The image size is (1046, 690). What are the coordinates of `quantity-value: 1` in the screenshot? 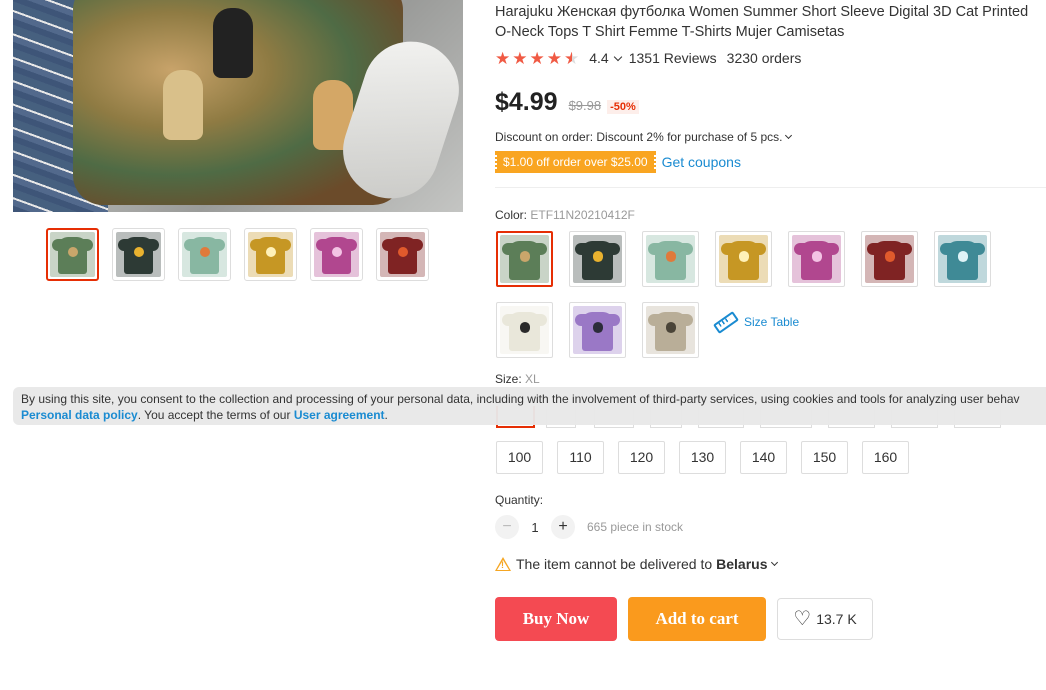 It's located at (535, 527).